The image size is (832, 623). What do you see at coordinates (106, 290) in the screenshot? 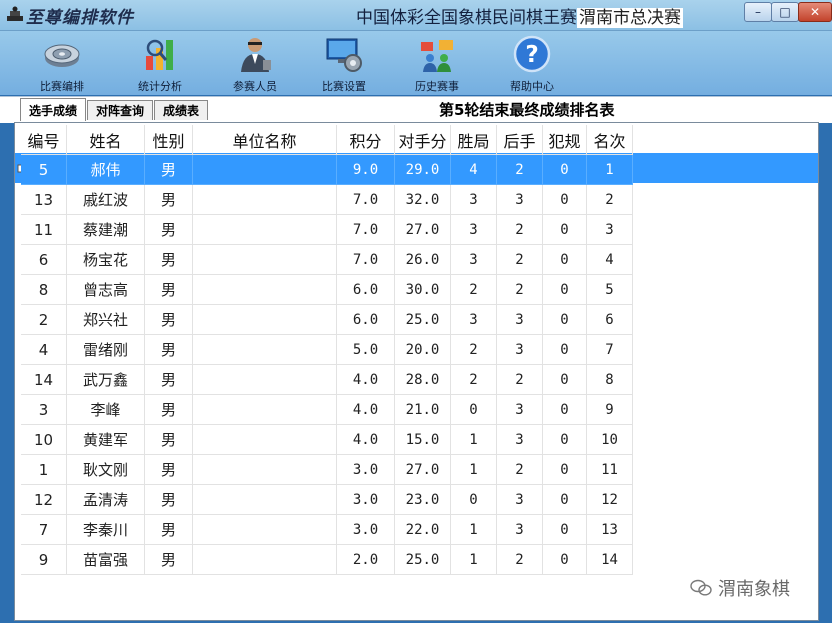
I see `table-cell-name: 曾志高` at bounding box center [106, 290].